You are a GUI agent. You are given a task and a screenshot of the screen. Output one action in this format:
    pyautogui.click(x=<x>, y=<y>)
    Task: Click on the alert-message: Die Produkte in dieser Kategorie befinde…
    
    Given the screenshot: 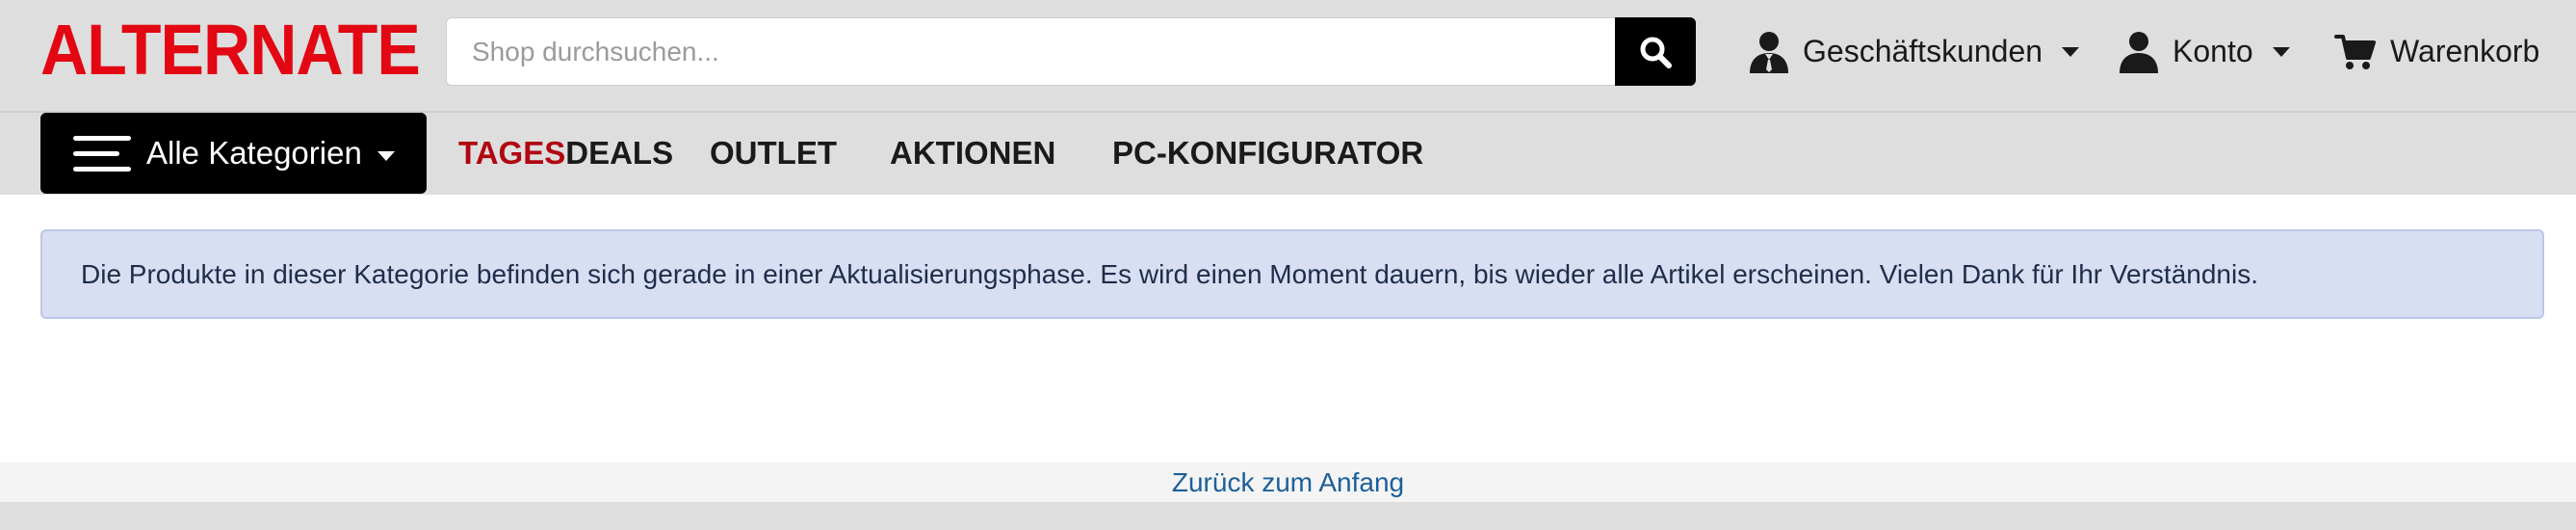 What is the action you would take?
    pyautogui.click(x=1169, y=274)
    